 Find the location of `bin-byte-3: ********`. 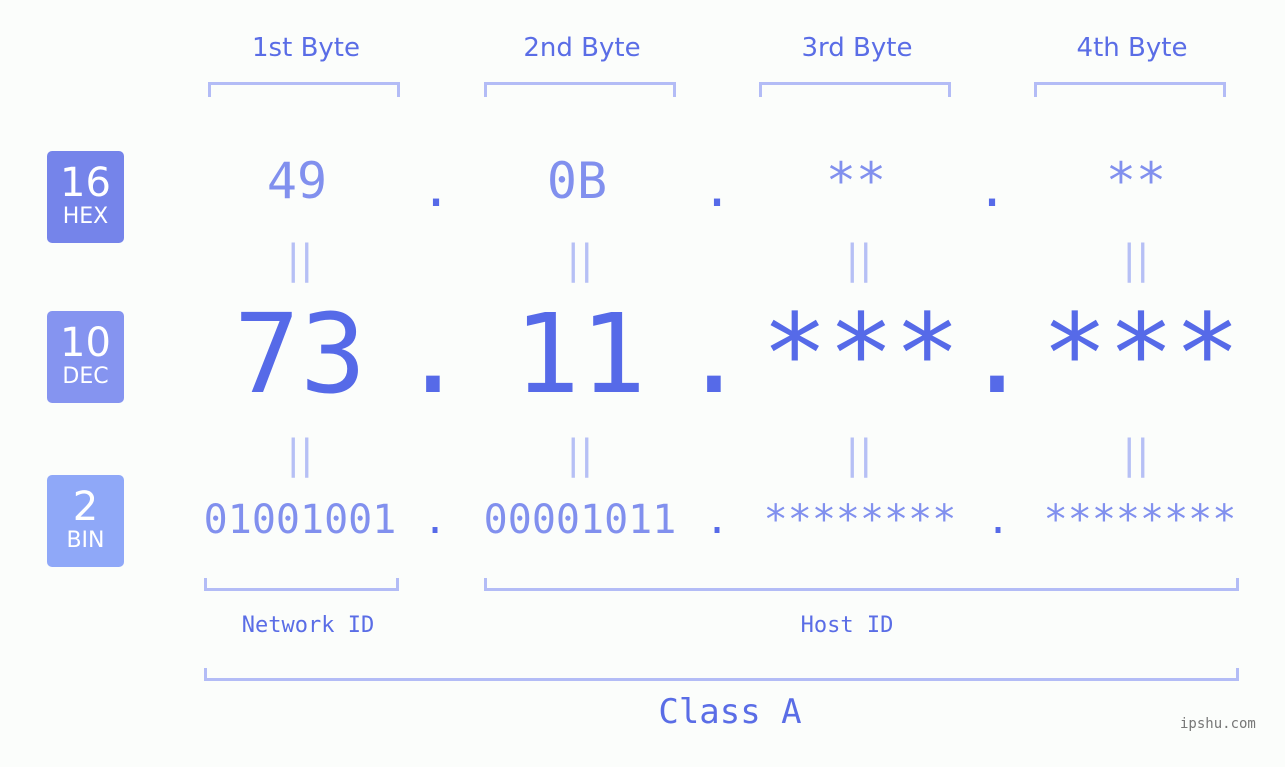

bin-byte-3: ******** is located at coordinates (860, 520).